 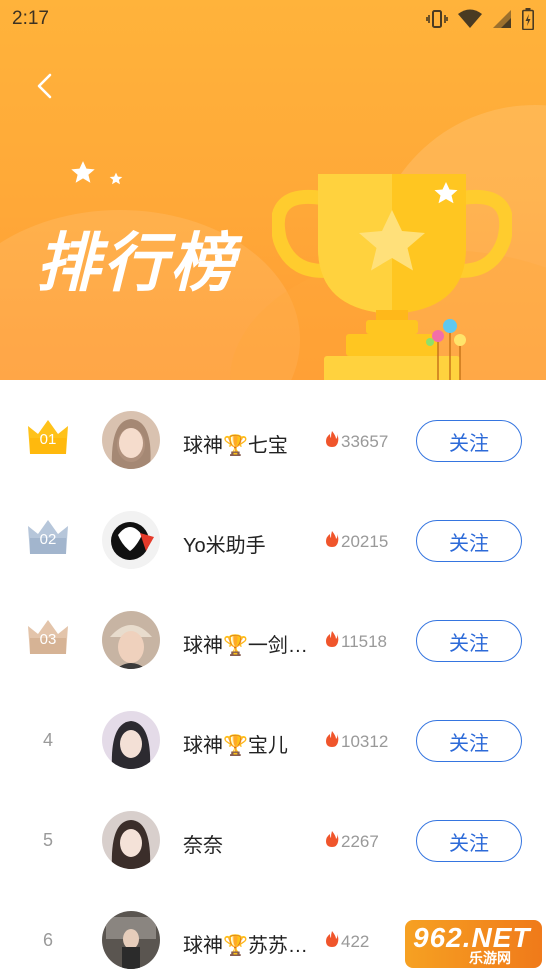 What do you see at coordinates (47, 940) in the screenshot?
I see `rank-number: 6` at bounding box center [47, 940].